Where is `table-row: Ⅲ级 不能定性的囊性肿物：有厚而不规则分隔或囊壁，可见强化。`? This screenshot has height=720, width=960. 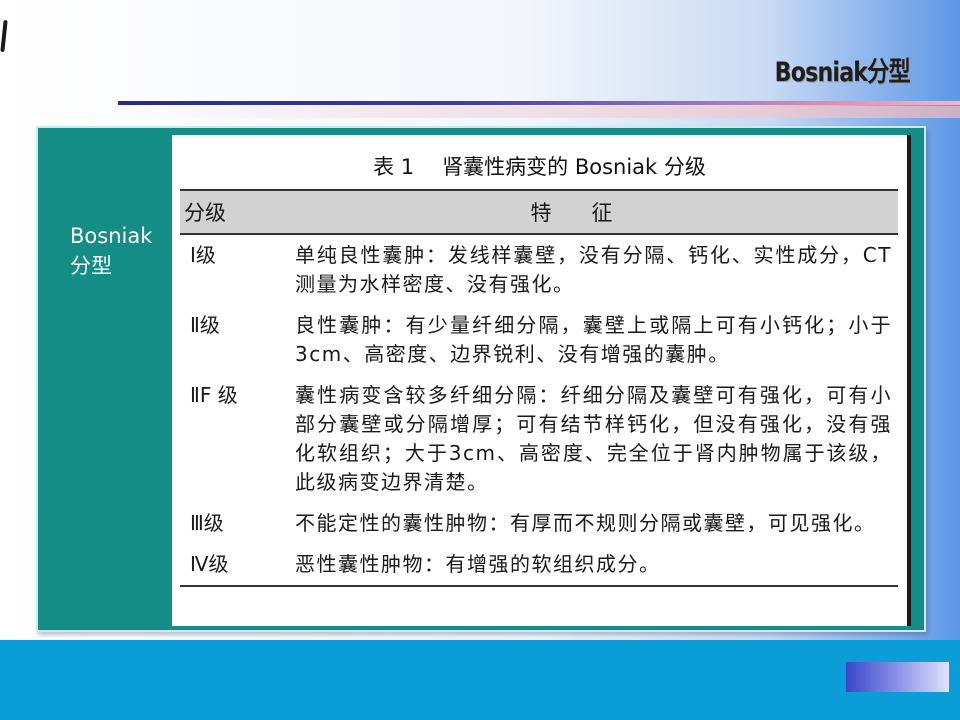
table-row: Ⅲ级 不能定性的囊性肿物：有厚而不规则分隔或囊壁，可见强化。 is located at coordinates (539, 523).